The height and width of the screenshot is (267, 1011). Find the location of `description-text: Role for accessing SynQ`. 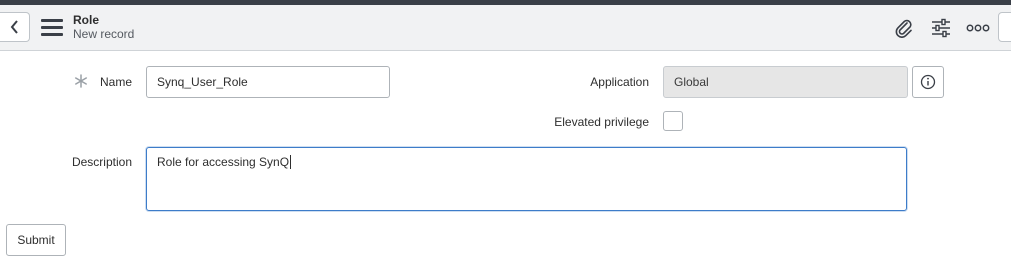

description-text: Role for accessing SynQ is located at coordinates (223, 162).